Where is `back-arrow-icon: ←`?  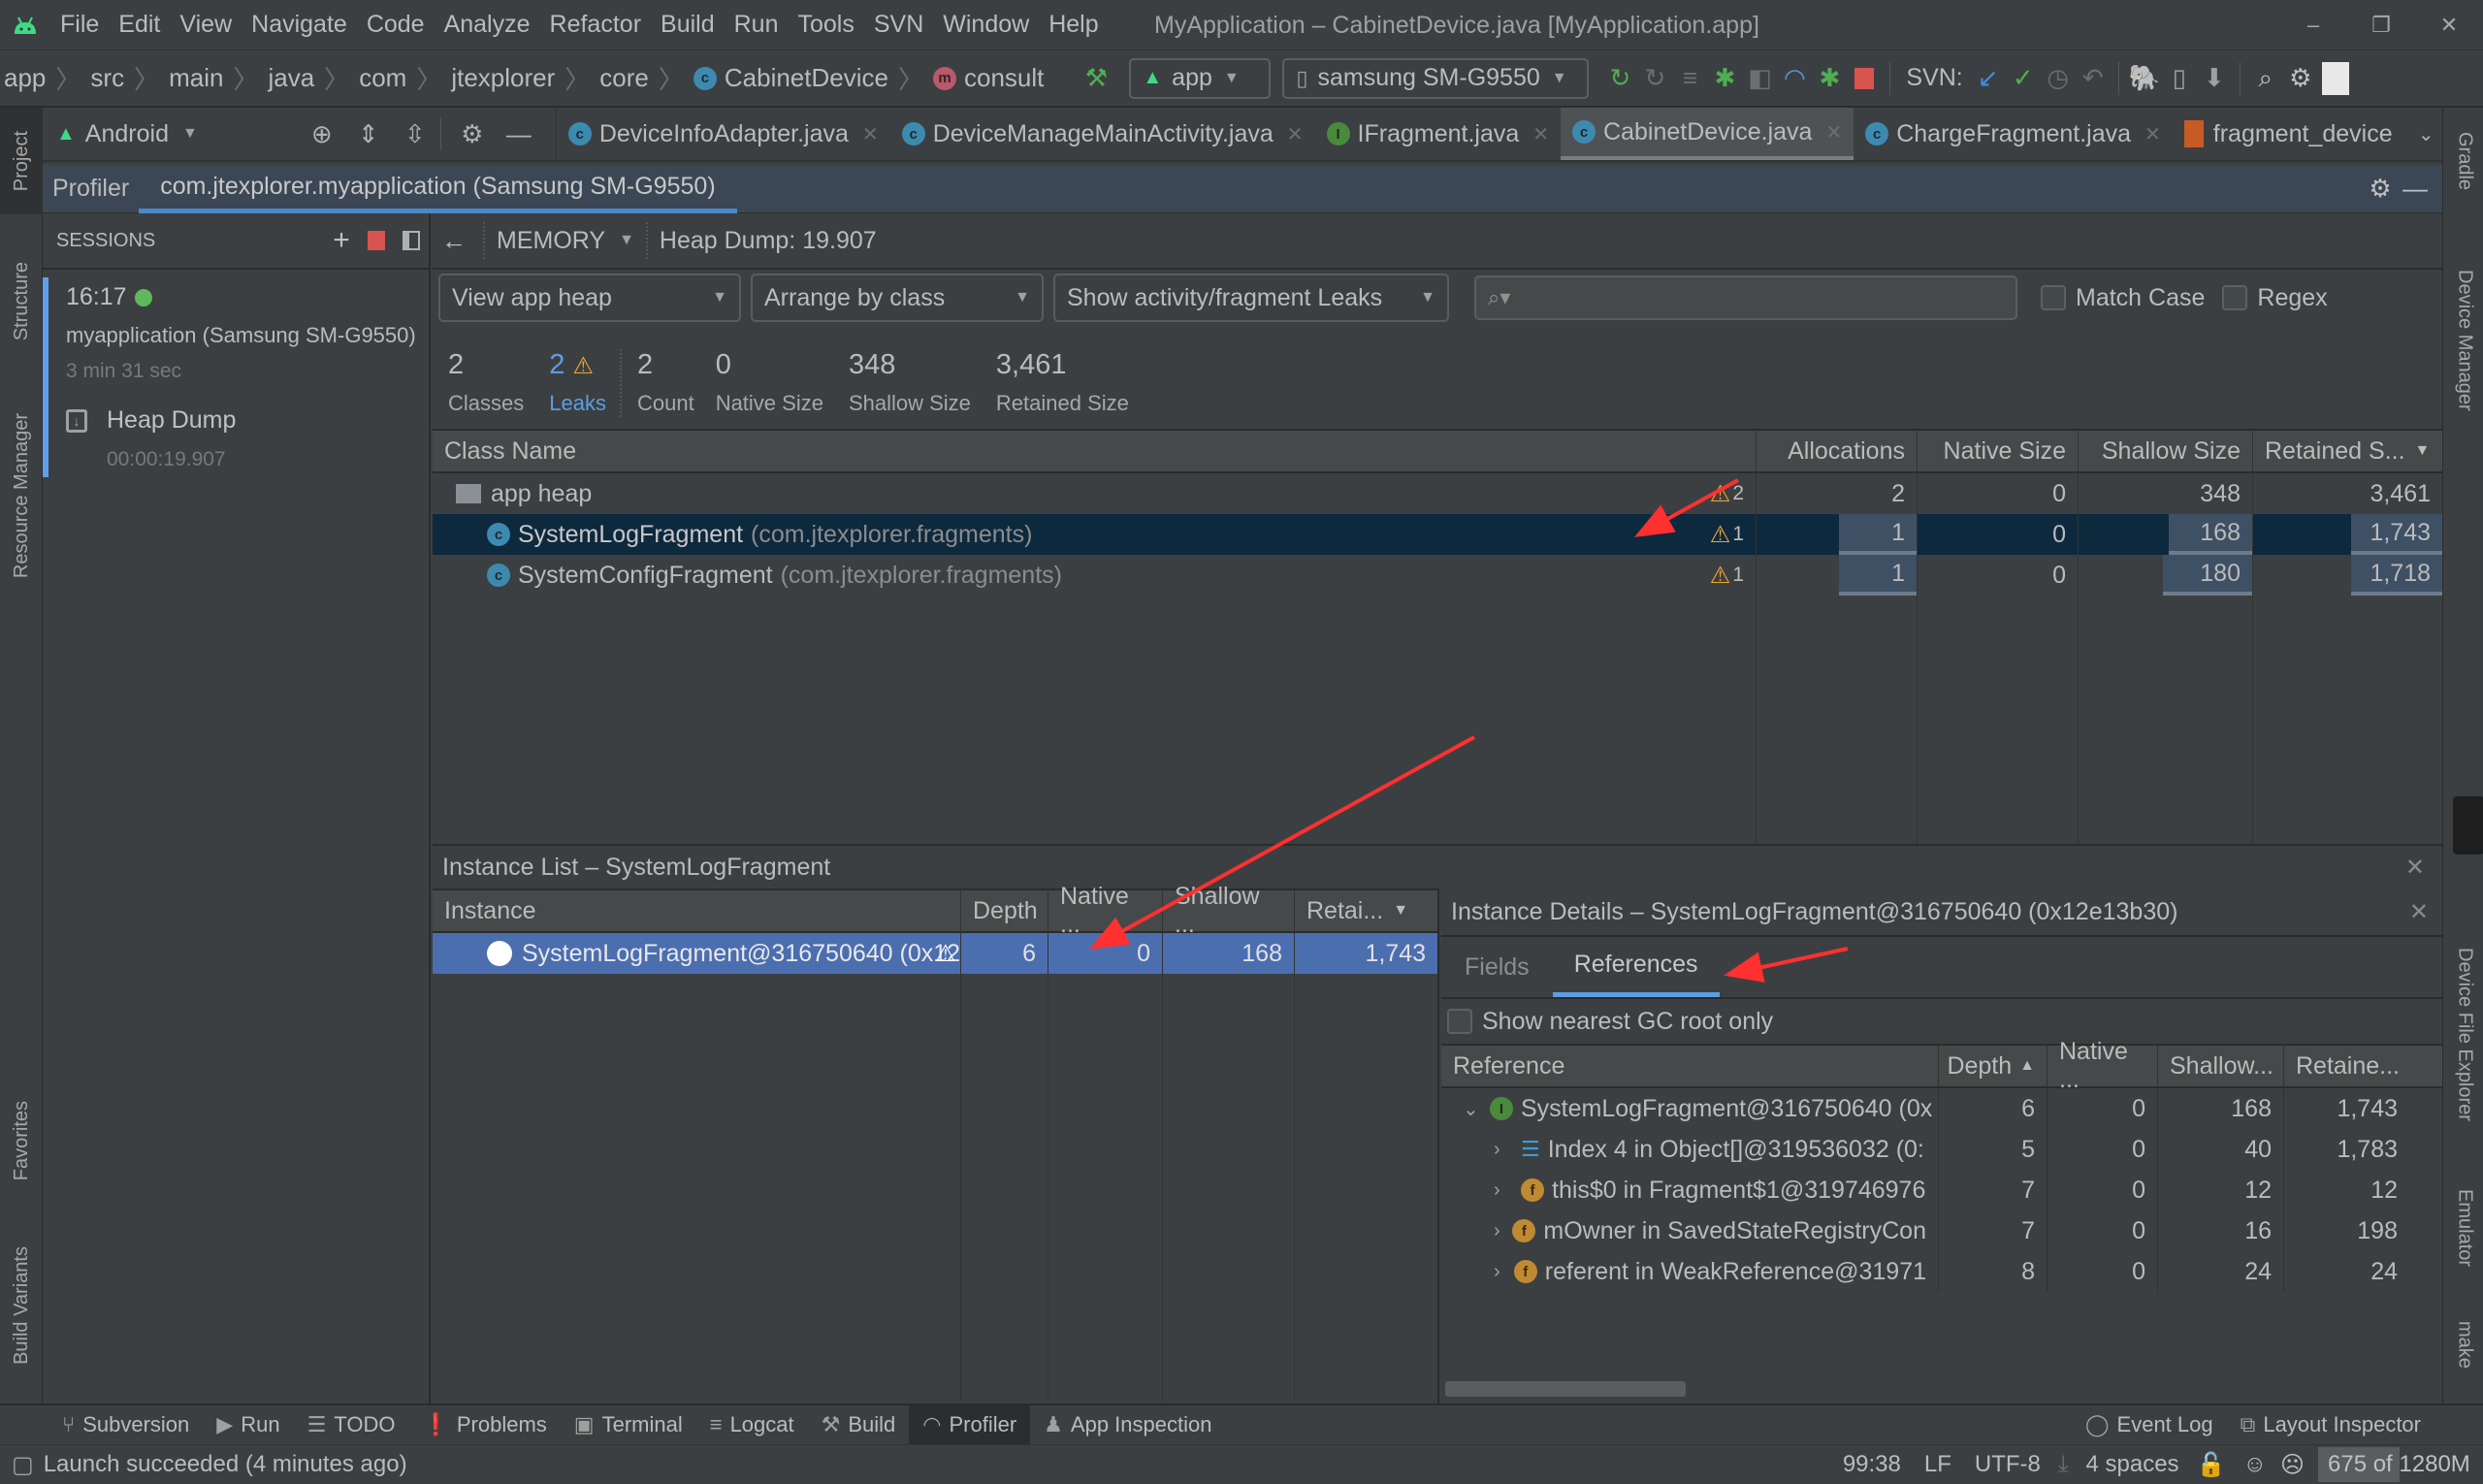
back-arrow-icon: ← is located at coordinates (454, 240).